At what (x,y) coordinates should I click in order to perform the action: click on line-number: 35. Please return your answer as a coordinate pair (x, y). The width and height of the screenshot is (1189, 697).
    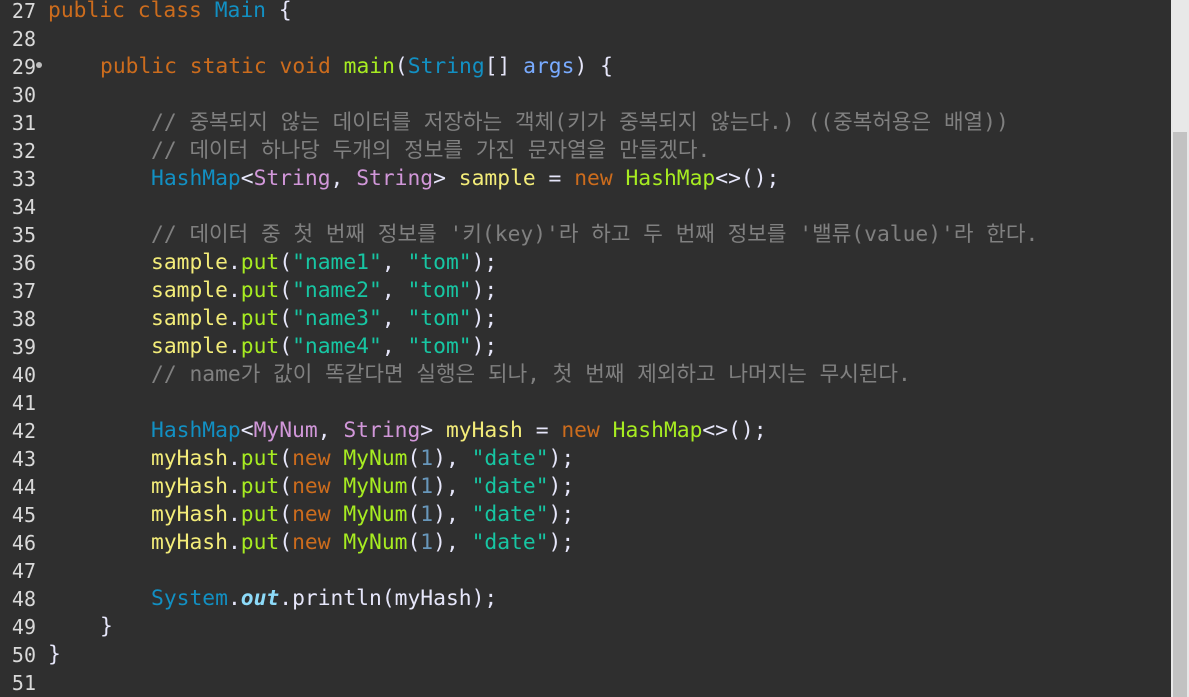
    Looking at the image, I should click on (23, 235).